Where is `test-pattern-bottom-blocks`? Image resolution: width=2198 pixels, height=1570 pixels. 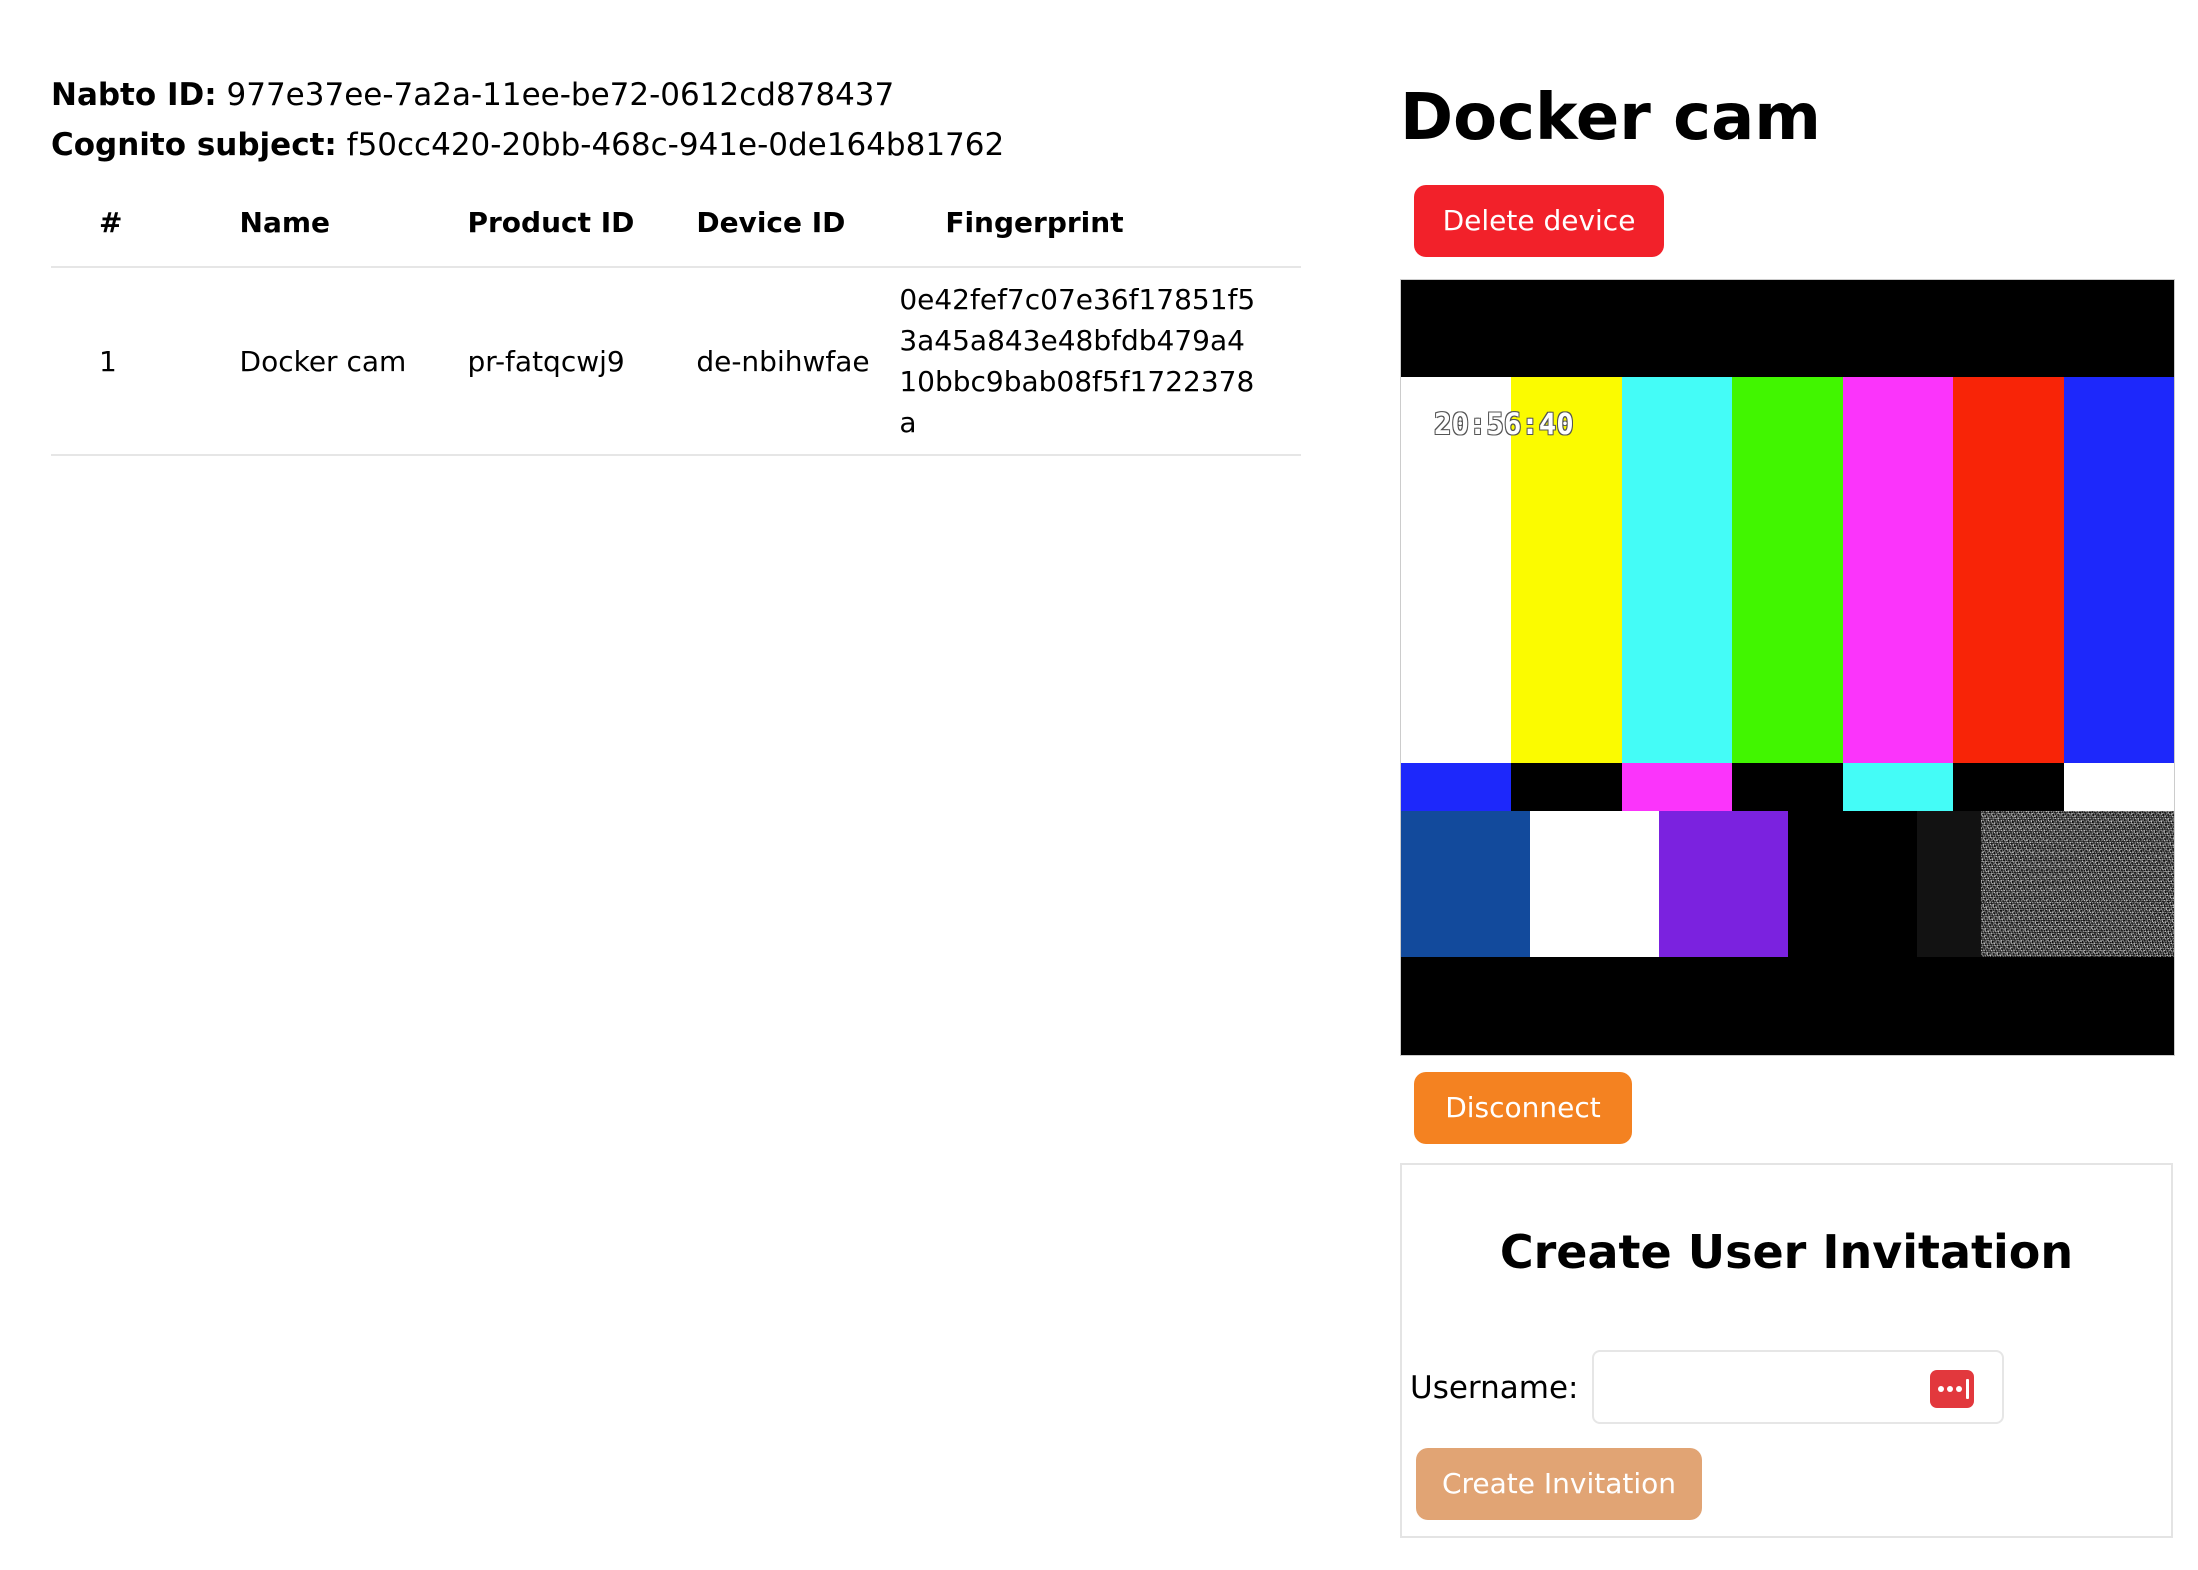
test-pattern-bottom-blocks is located at coordinates (1787, 884).